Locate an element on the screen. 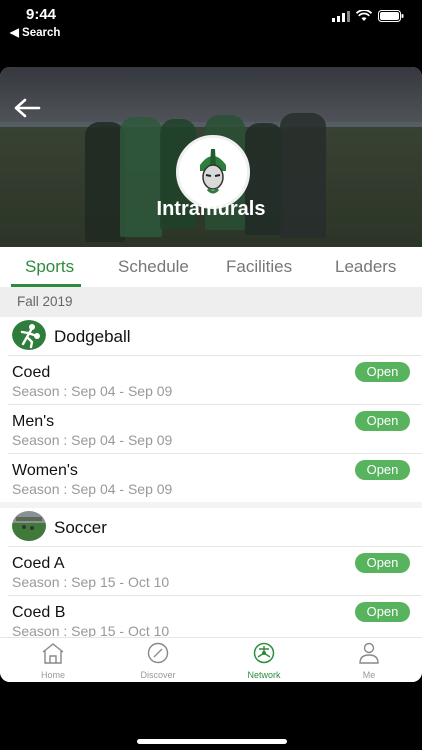  back-arrow-icon is located at coordinates (28, 108).